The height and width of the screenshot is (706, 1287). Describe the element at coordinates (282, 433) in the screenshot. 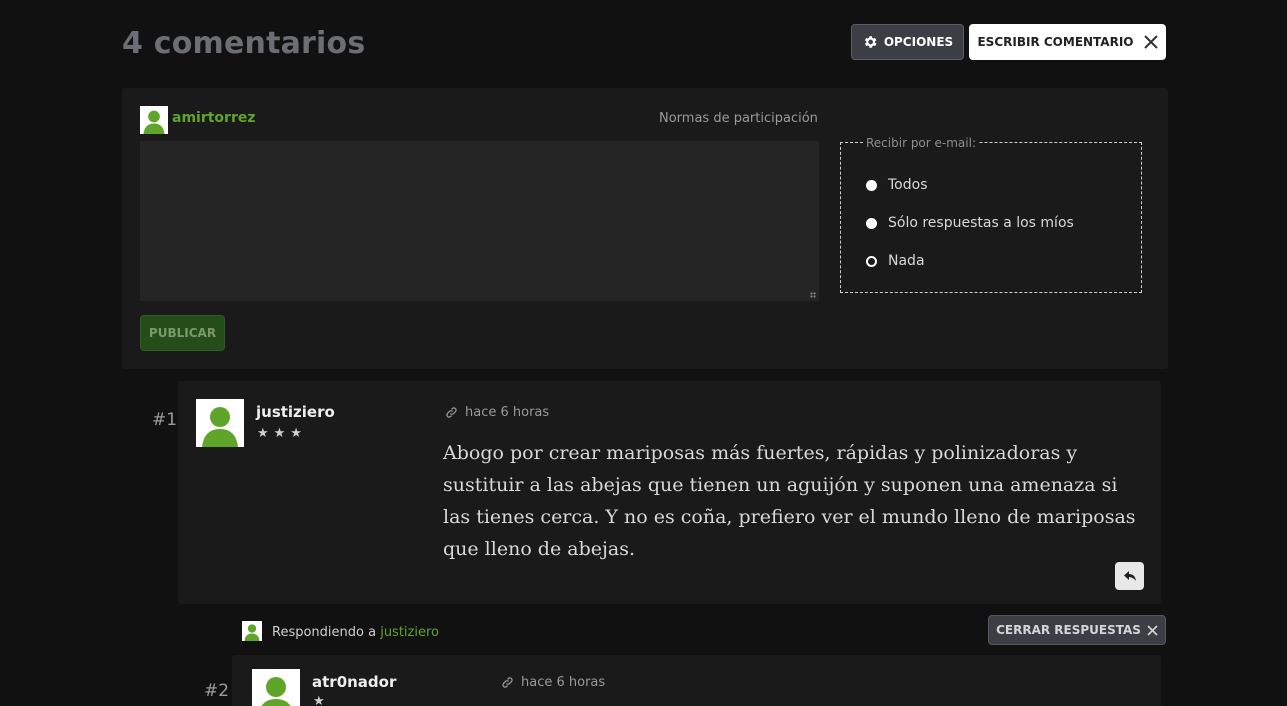

I see `user-rating-stars: ★★★` at that location.